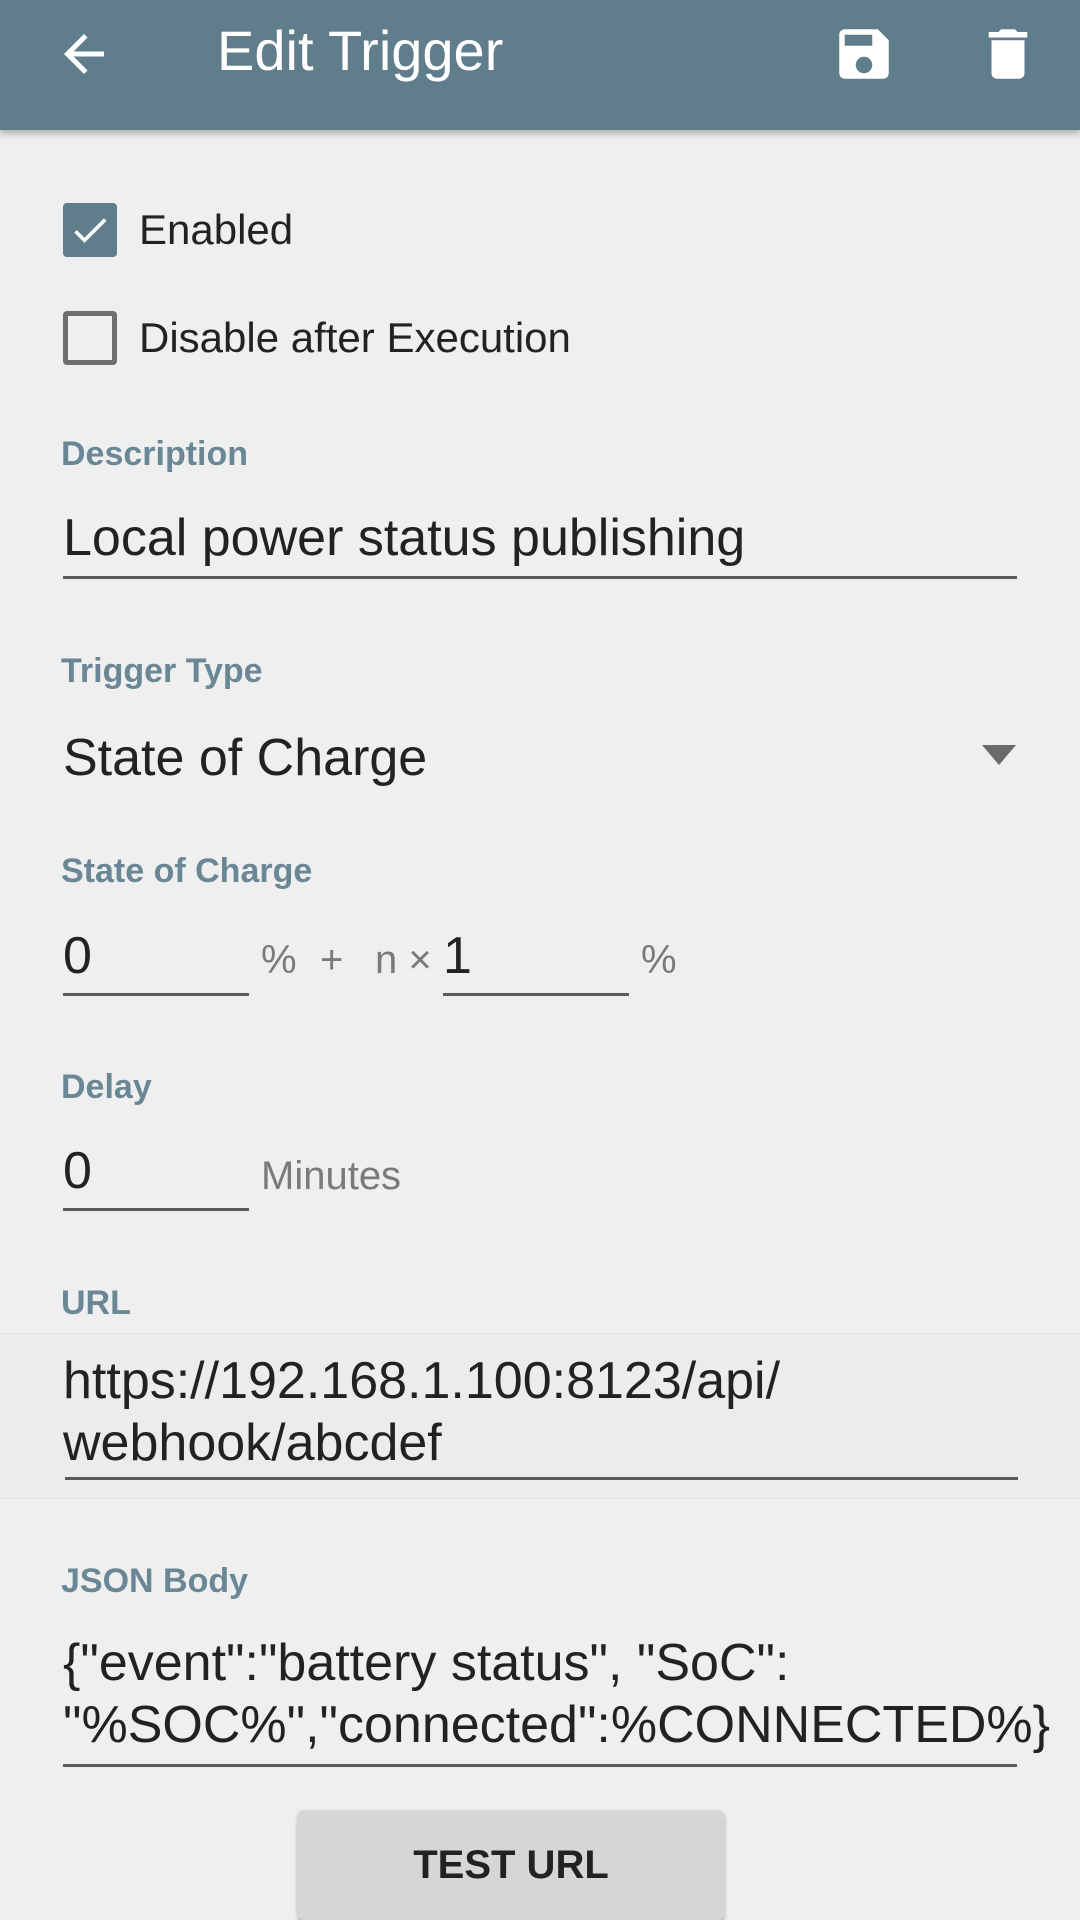  Describe the element at coordinates (457, 956) in the screenshot. I see `soc-step-input: 1` at that location.